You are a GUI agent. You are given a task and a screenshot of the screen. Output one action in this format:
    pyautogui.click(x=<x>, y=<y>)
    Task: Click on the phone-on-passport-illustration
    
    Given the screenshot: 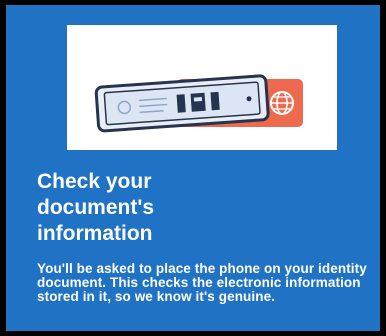 What is the action you would take?
    pyautogui.click(x=198, y=103)
    